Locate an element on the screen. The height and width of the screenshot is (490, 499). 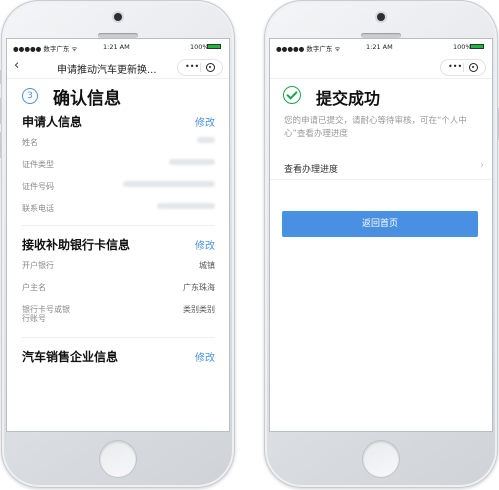
mute-switch is located at coordinates (1, 77).